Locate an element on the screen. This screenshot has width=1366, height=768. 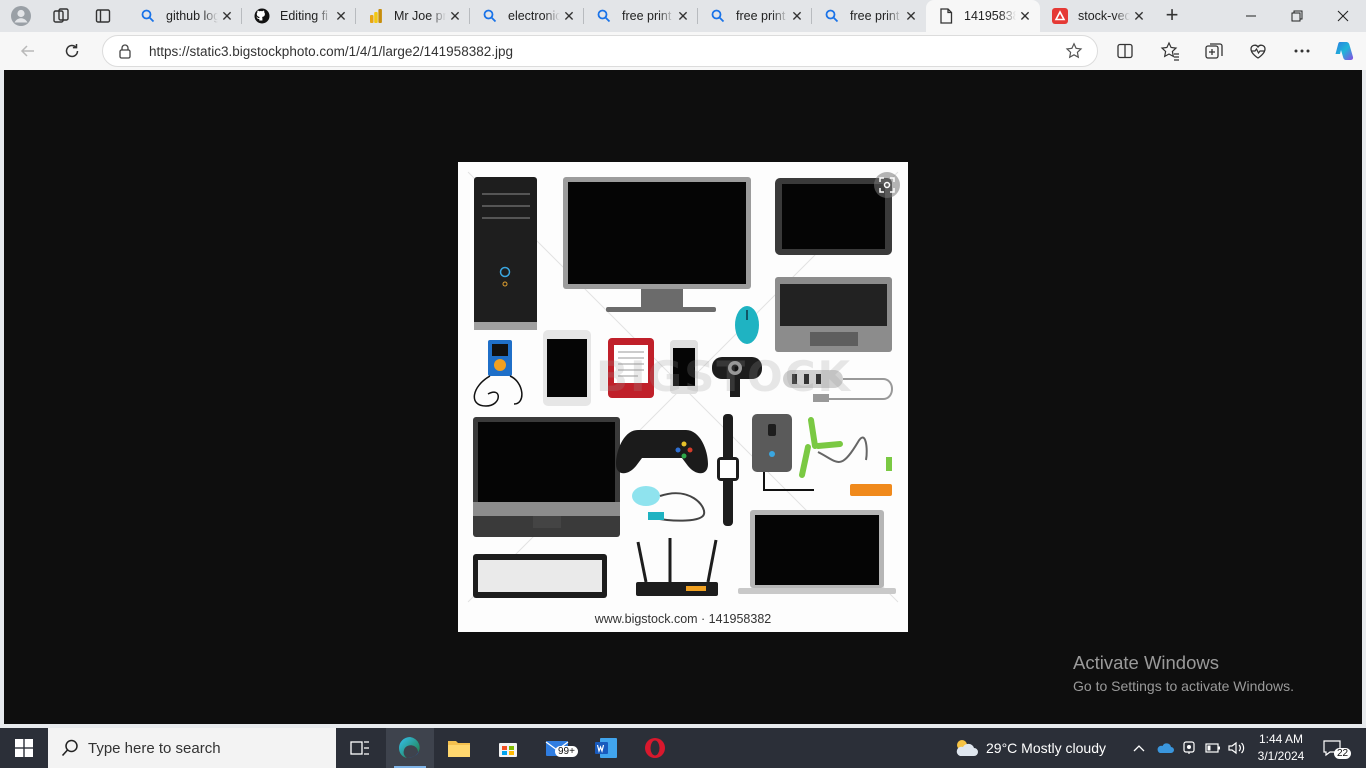
clock-time: 1:44 AM is located at coordinates (1281, 739).